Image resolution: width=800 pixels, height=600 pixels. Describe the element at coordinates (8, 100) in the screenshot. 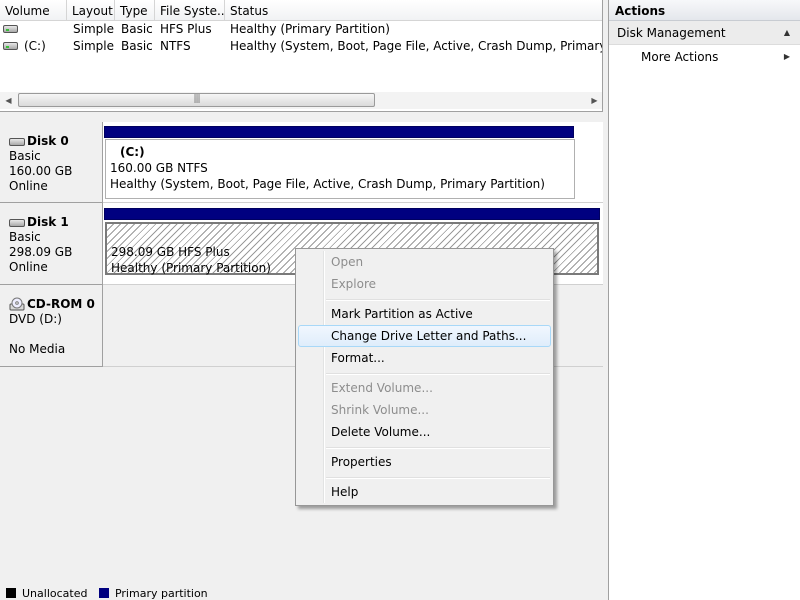

I see `scroll-left-icon: ◀` at that location.